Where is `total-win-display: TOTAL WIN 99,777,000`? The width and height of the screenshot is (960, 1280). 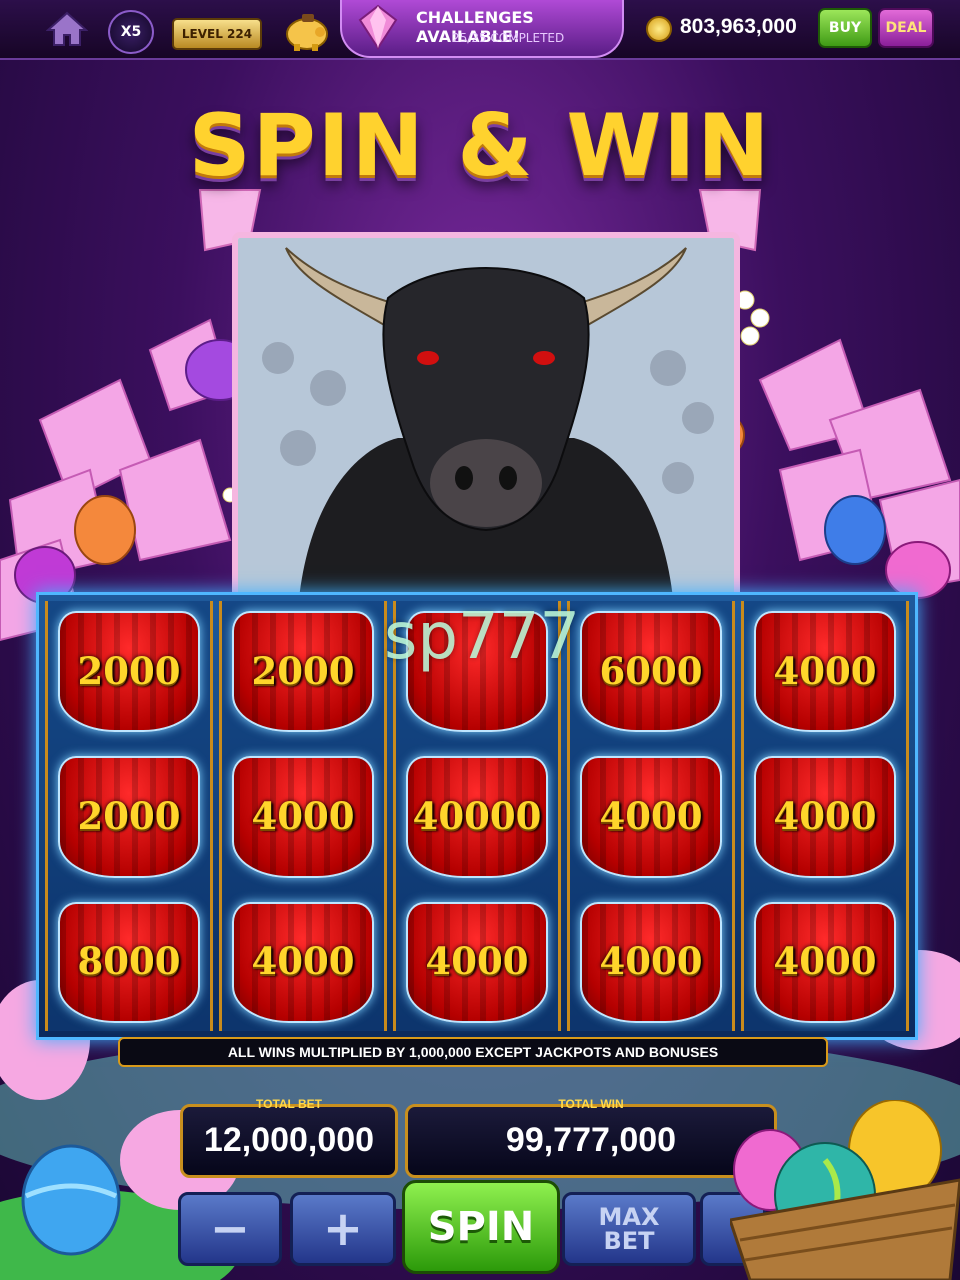 total-win-display: TOTAL WIN 99,777,000 is located at coordinates (591, 1137).